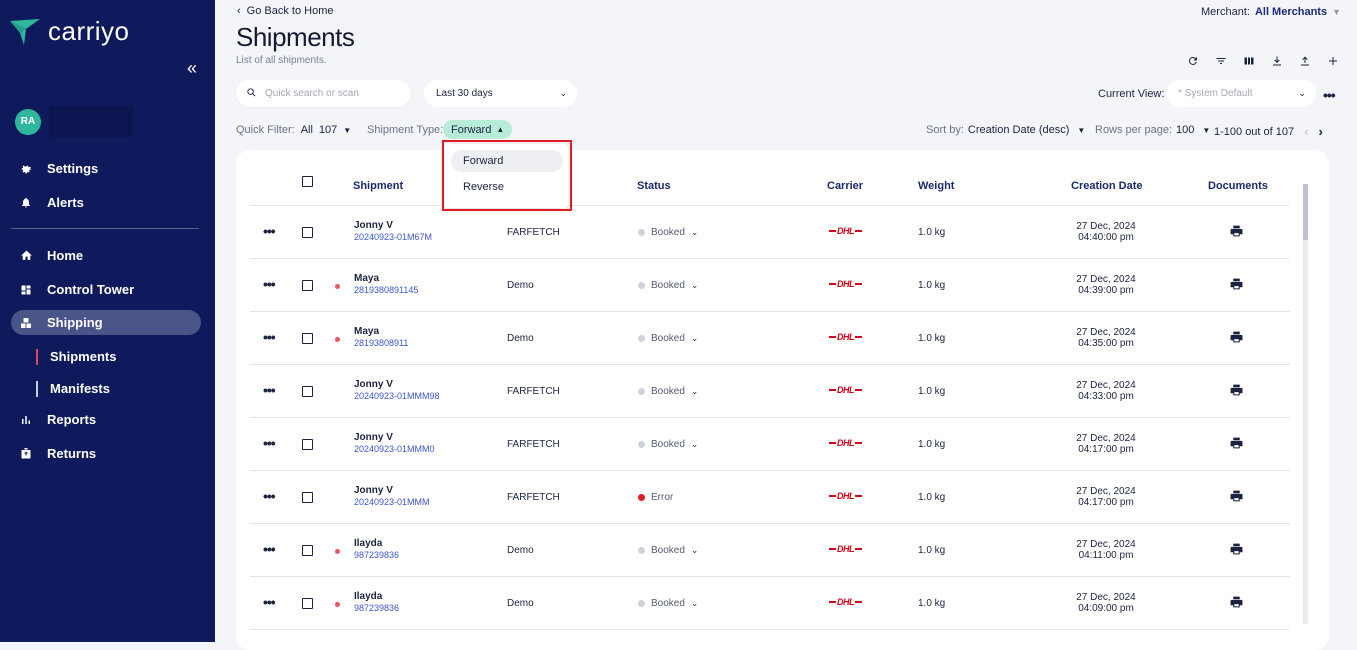 The width and height of the screenshot is (1357, 650). I want to click on scrollbar, so click(1305, 403).